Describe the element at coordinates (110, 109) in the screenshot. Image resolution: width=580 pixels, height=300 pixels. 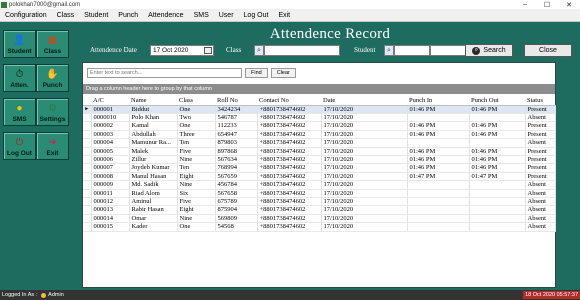
I see `table-cell: 000001` at that location.